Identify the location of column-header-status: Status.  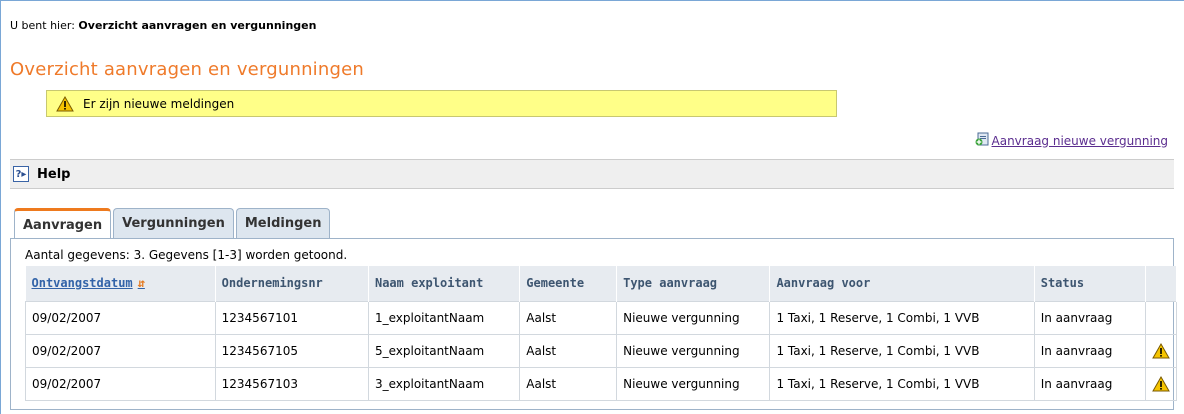
(1090, 283).